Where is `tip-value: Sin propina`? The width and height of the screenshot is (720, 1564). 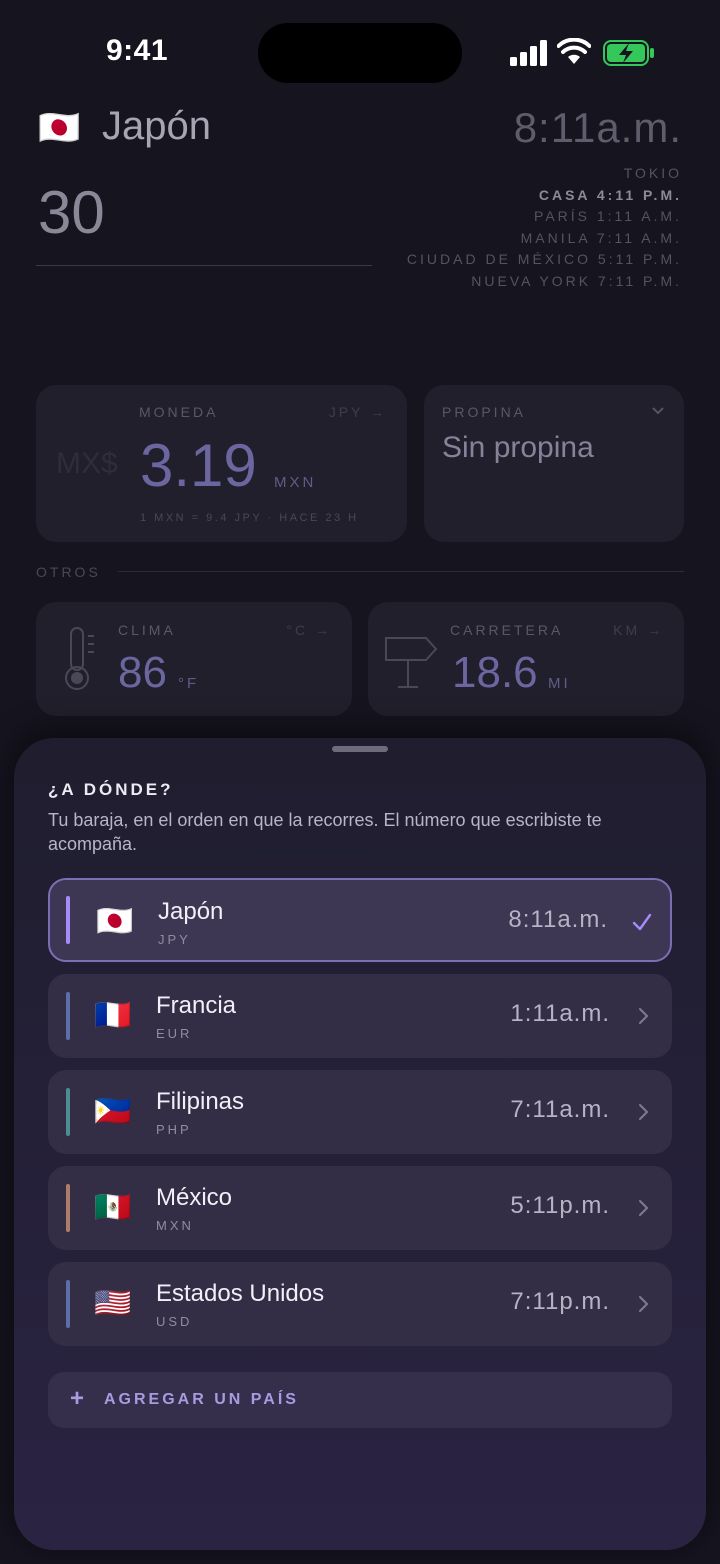
tip-value: Sin propina is located at coordinates (518, 447).